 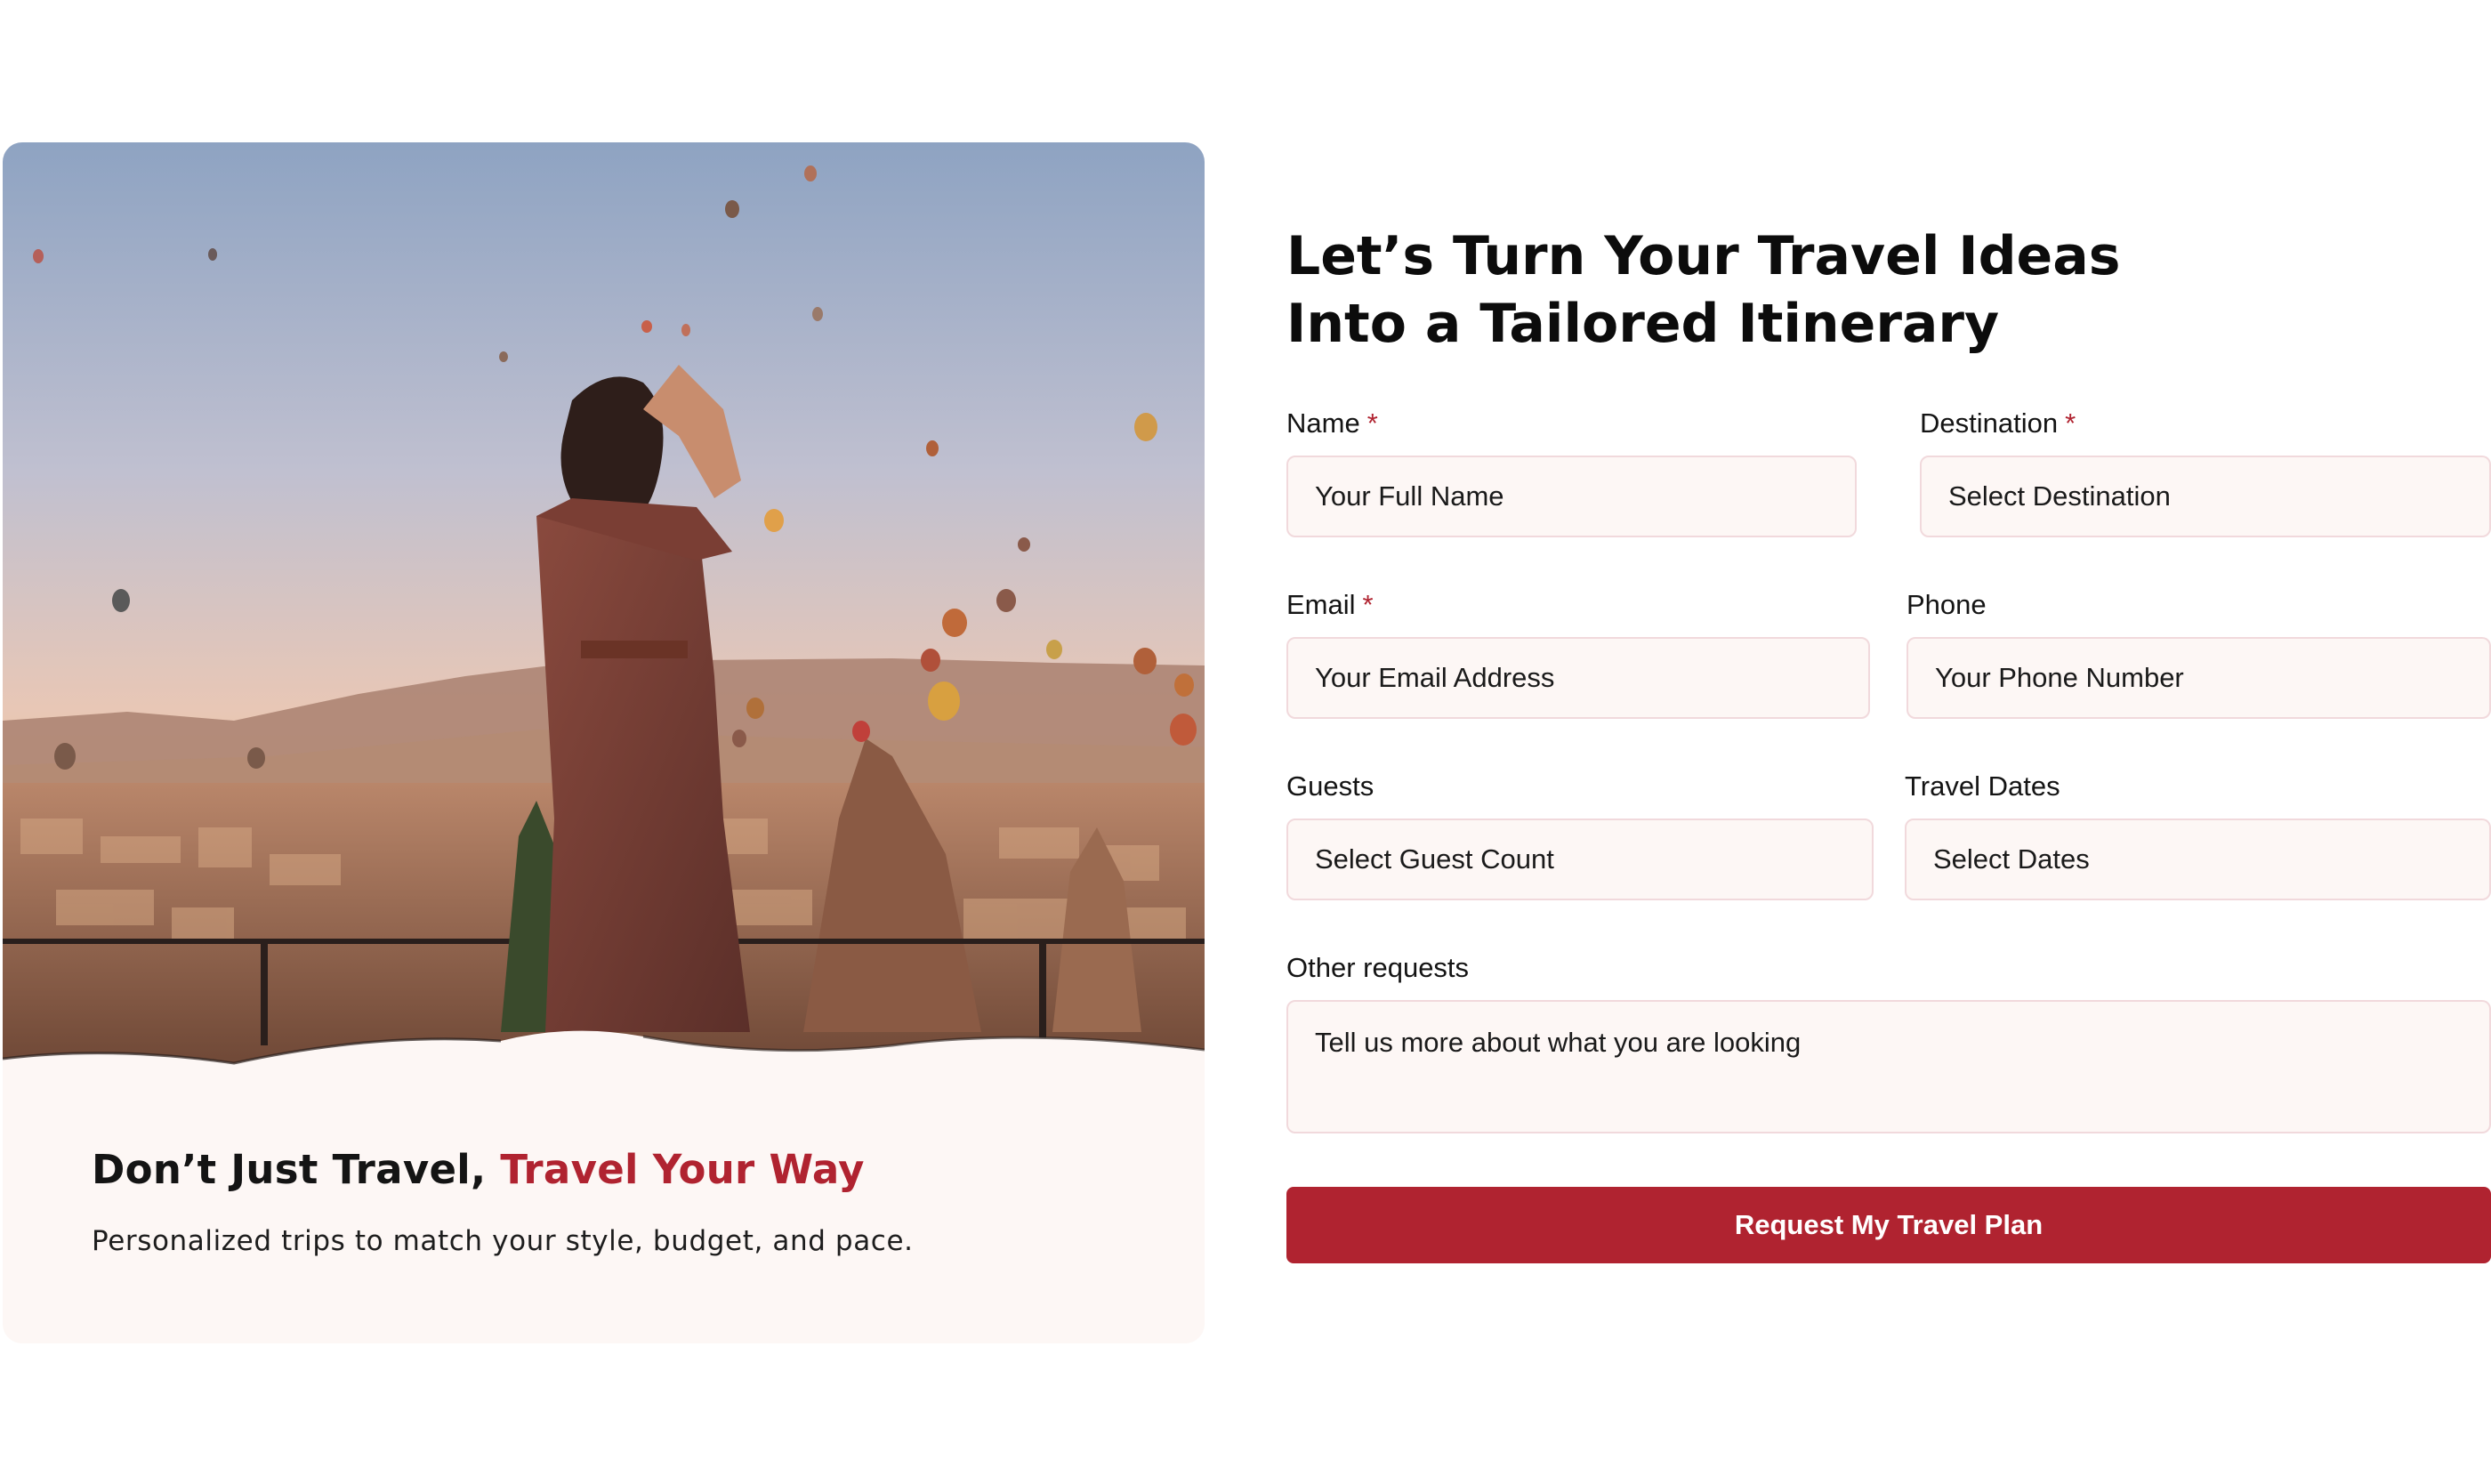 I want to click on destination-label: Destination *, so click(x=1998, y=423).